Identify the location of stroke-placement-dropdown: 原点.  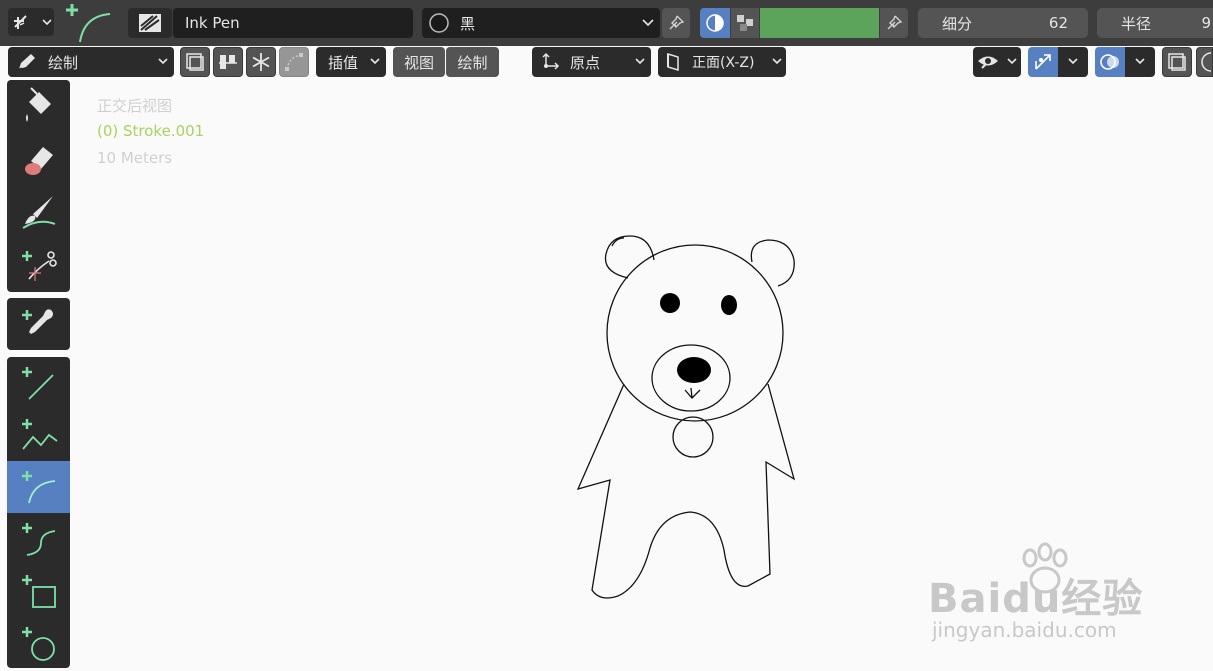
(591, 62).